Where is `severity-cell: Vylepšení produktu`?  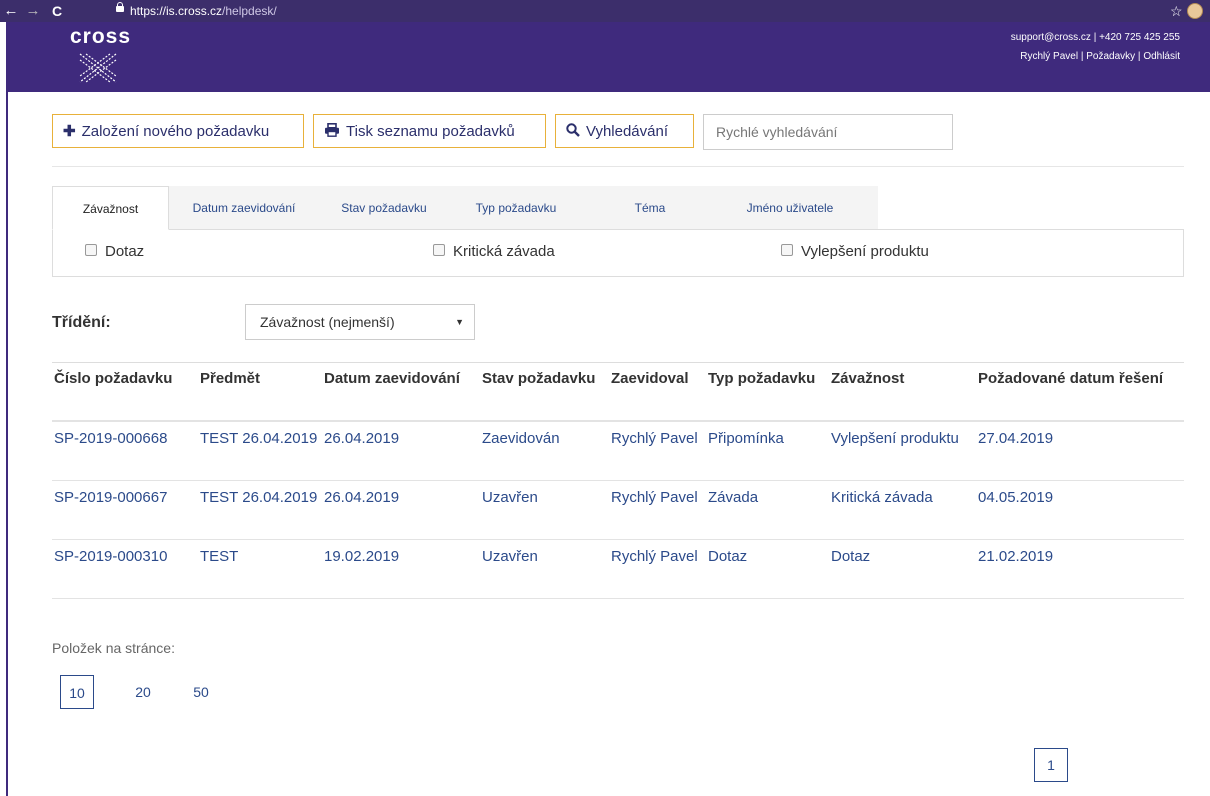
severity-cell: Vylepšení produktu is located at coordinates (895, 438).